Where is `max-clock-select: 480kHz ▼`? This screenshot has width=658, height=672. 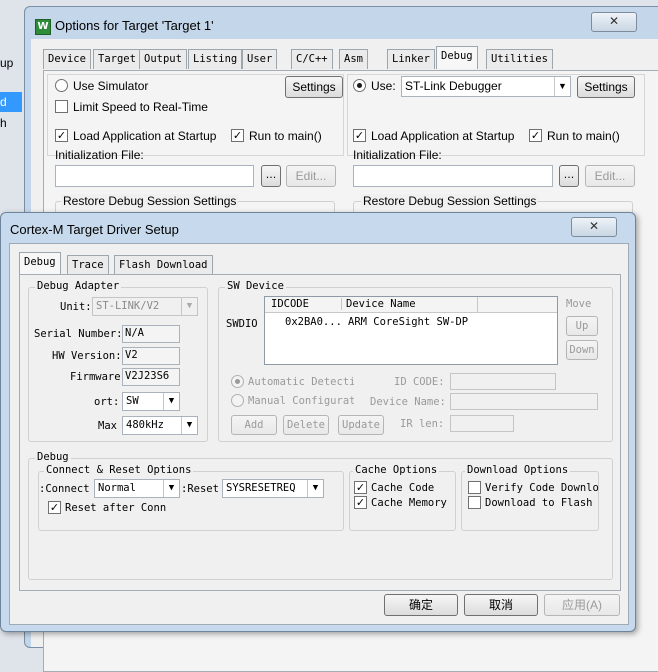 max-clock-select: 480kHz ▼ is located at coordinates (160, 425).